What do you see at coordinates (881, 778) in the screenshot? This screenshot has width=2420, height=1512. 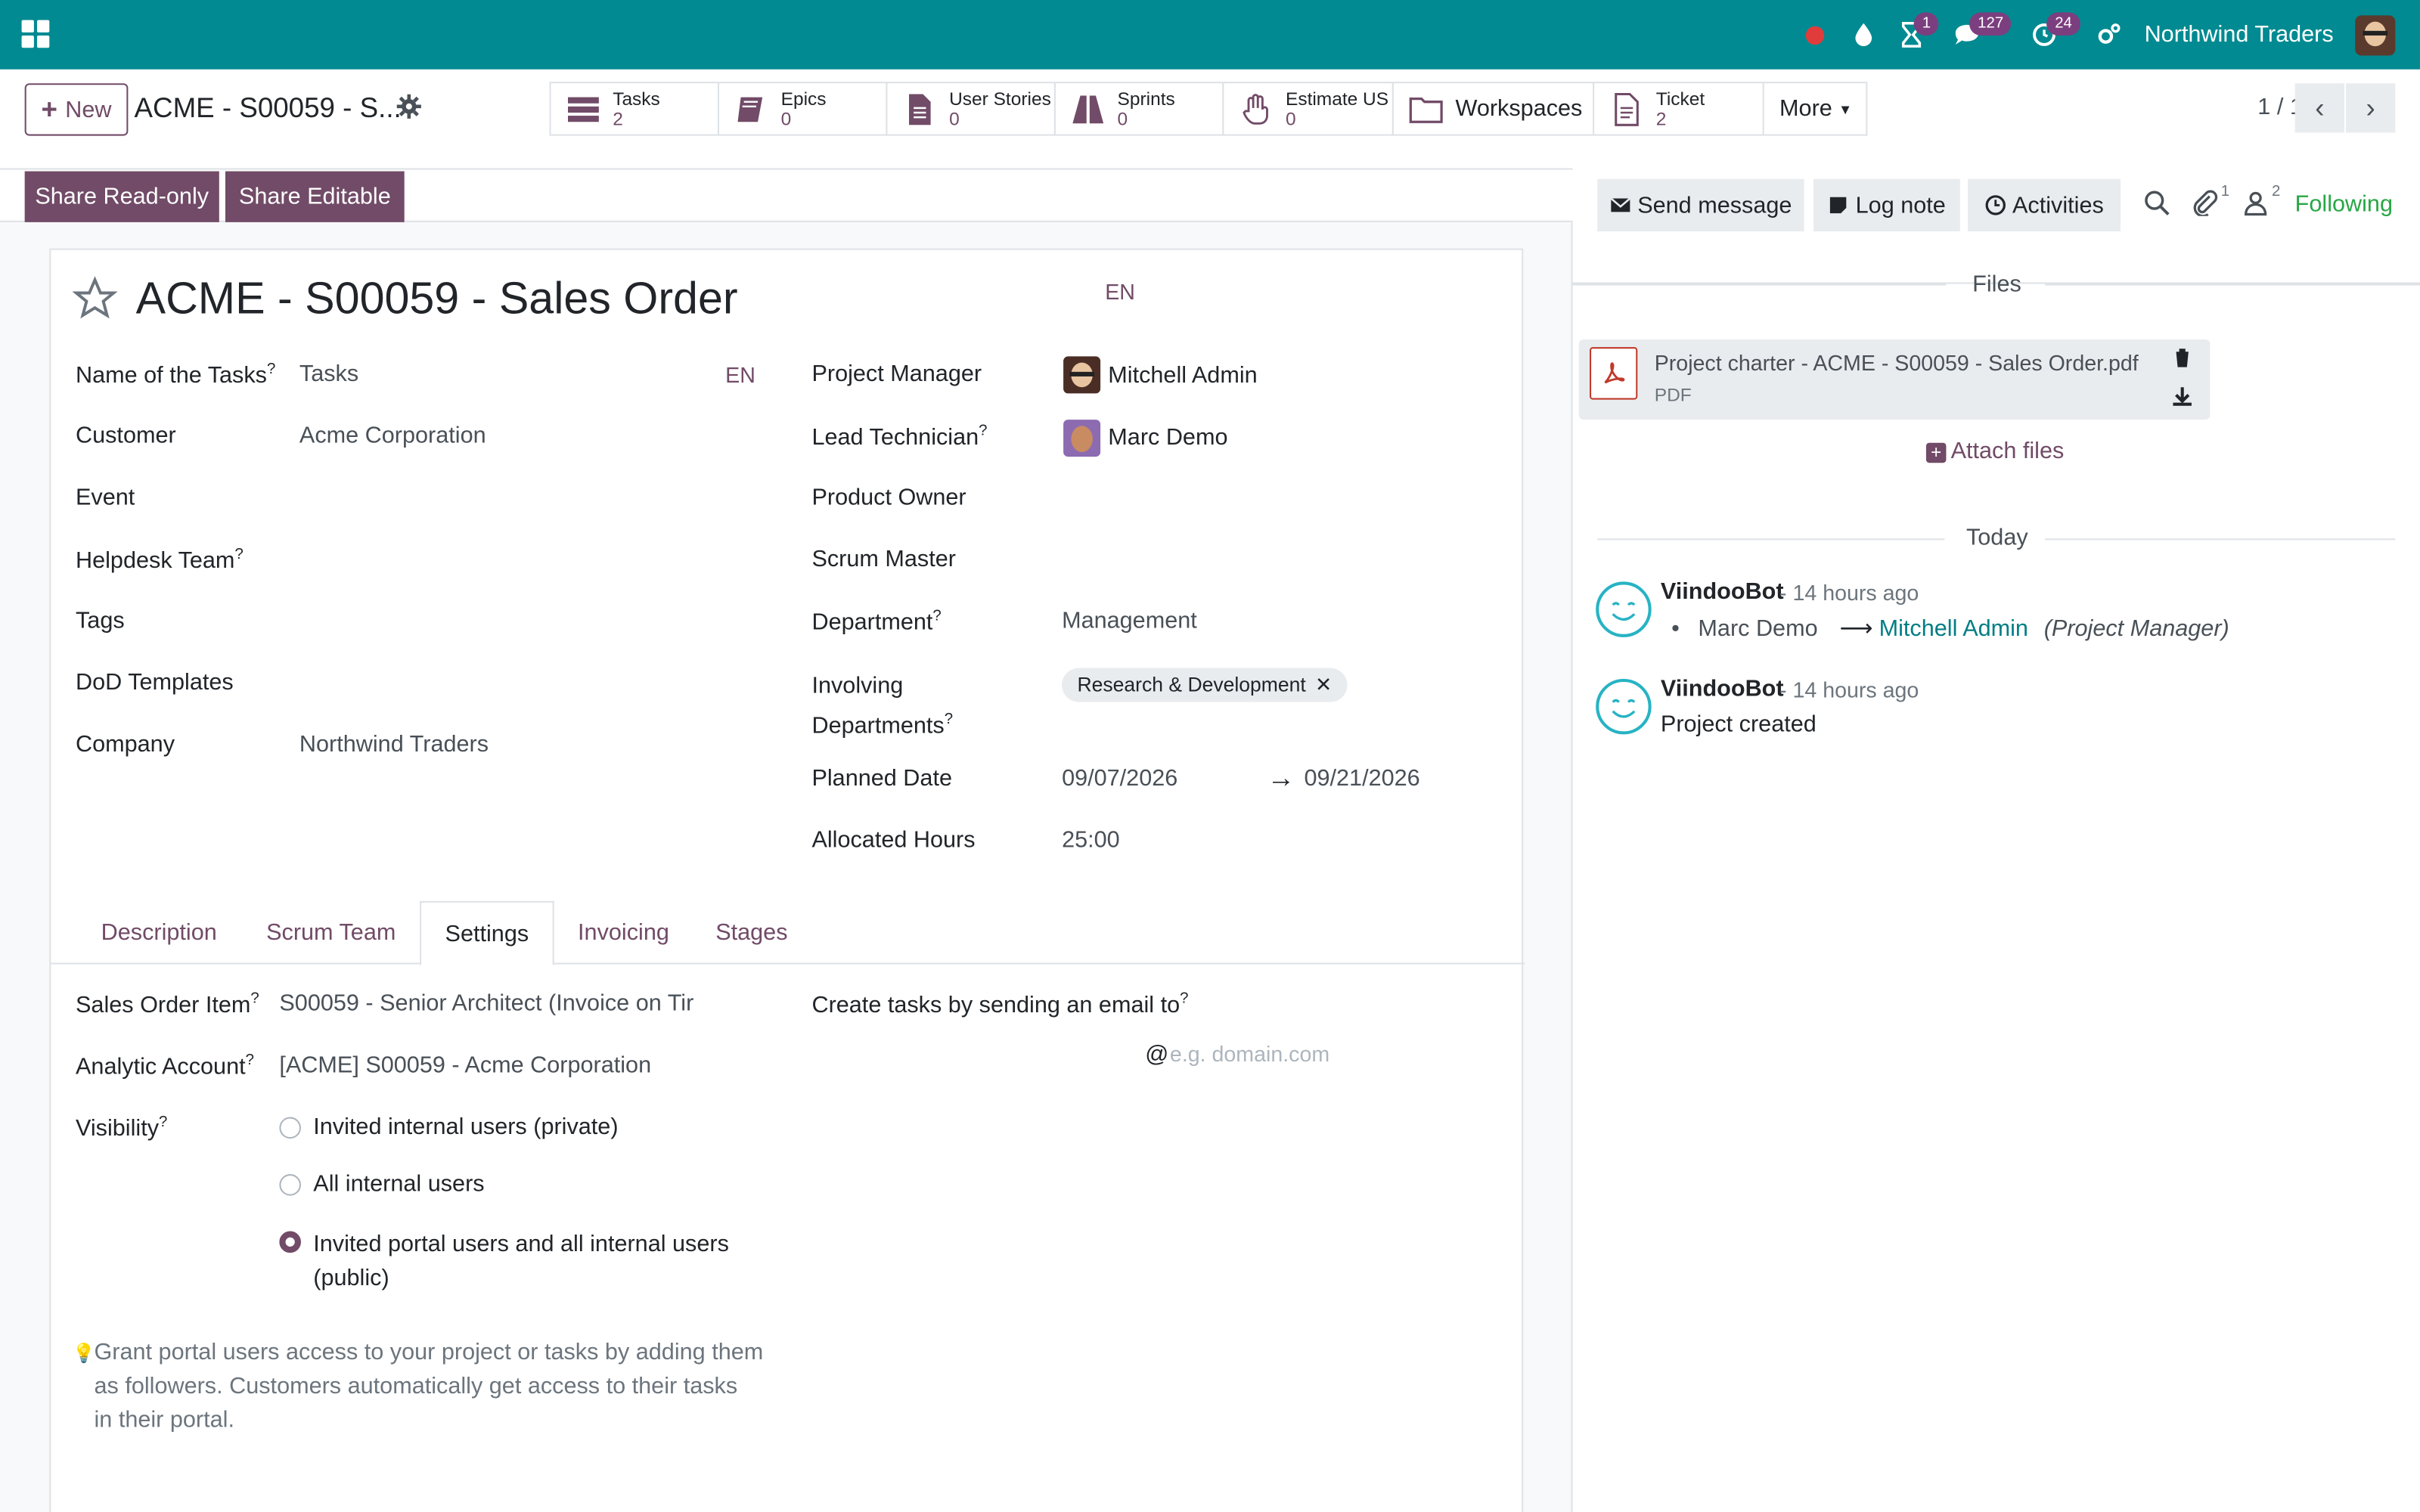 I see `planned-date-label: Planned Date` at bounding box center [881, 778].